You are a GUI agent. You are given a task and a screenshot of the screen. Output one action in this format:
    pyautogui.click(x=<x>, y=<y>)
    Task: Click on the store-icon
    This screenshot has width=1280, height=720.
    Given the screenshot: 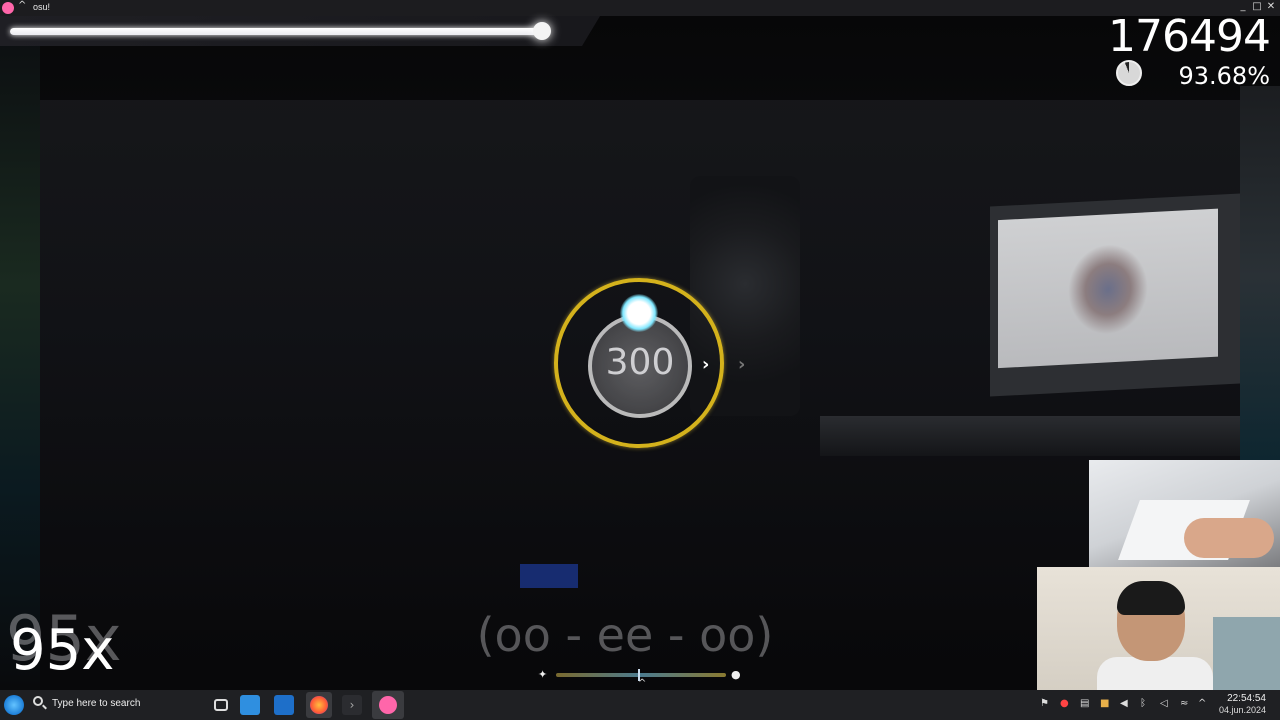 What is the action you would take?
    pyautogui.click(x=284, y=705)
    